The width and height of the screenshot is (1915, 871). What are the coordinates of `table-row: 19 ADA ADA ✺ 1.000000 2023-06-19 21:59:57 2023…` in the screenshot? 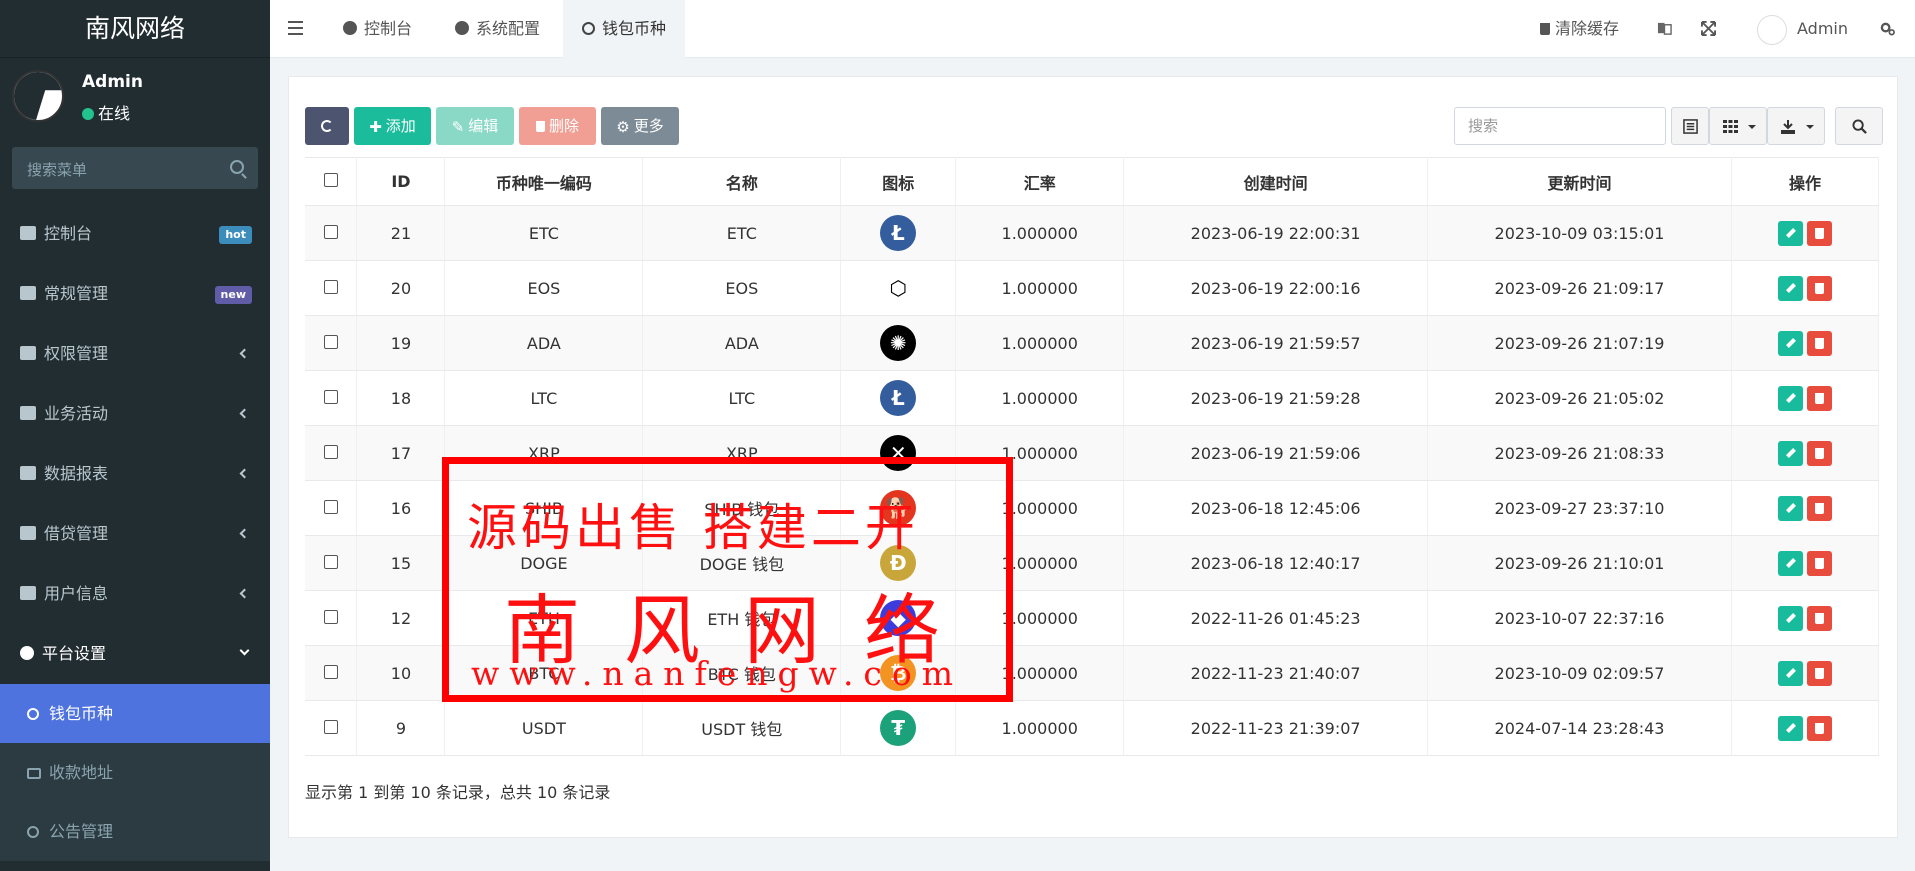 It's located at (1092, 343).